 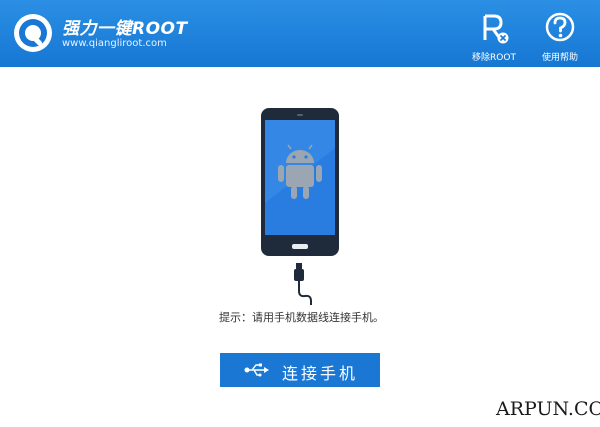 What do you see at coordinates (560, 27) in the screenshot?
I see `help-icon` at bounding box center [560, 27].